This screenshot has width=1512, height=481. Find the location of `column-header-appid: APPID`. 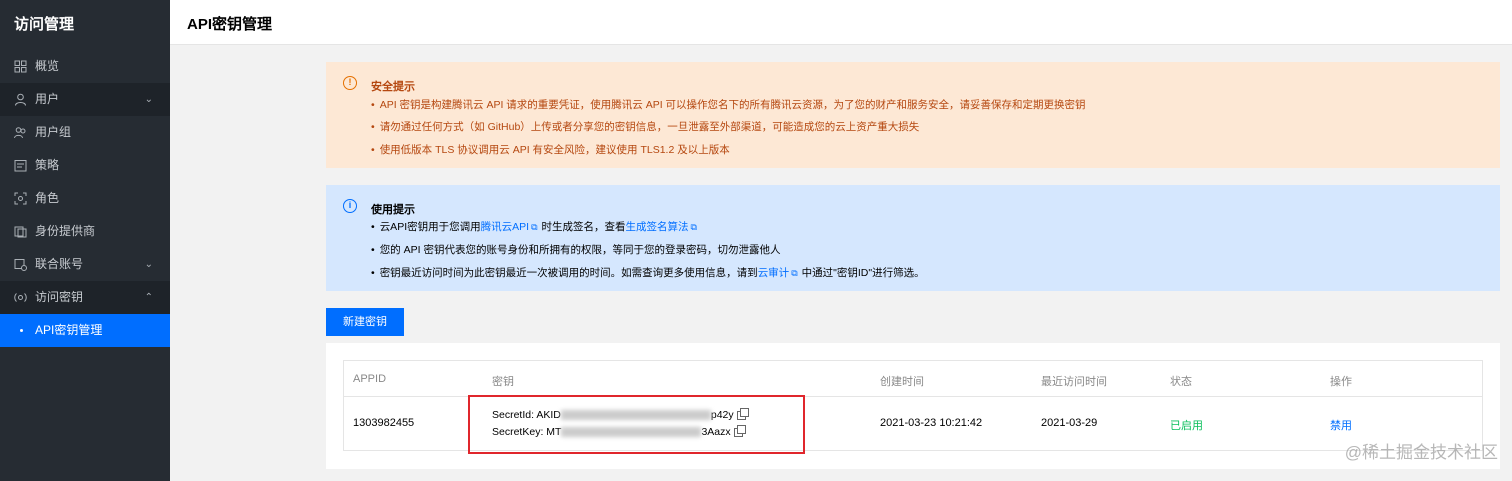

column-header-appid: APPID is located at coordinates (370, 379).